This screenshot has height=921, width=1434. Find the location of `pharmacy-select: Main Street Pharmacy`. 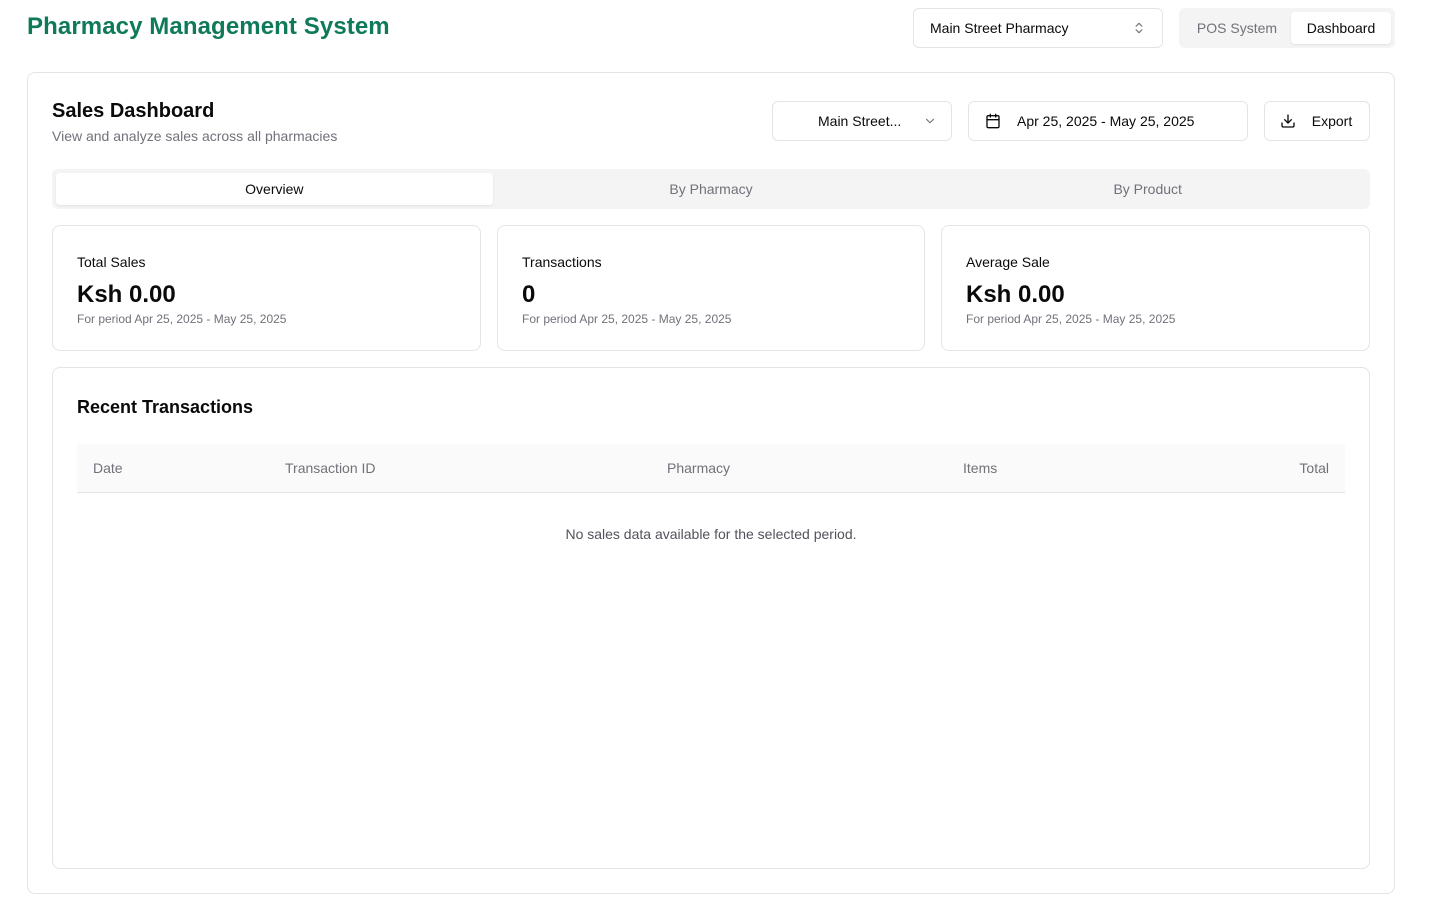

pharmacy-select: Main Street Pharmacy is located at coordinates (1038, 28).